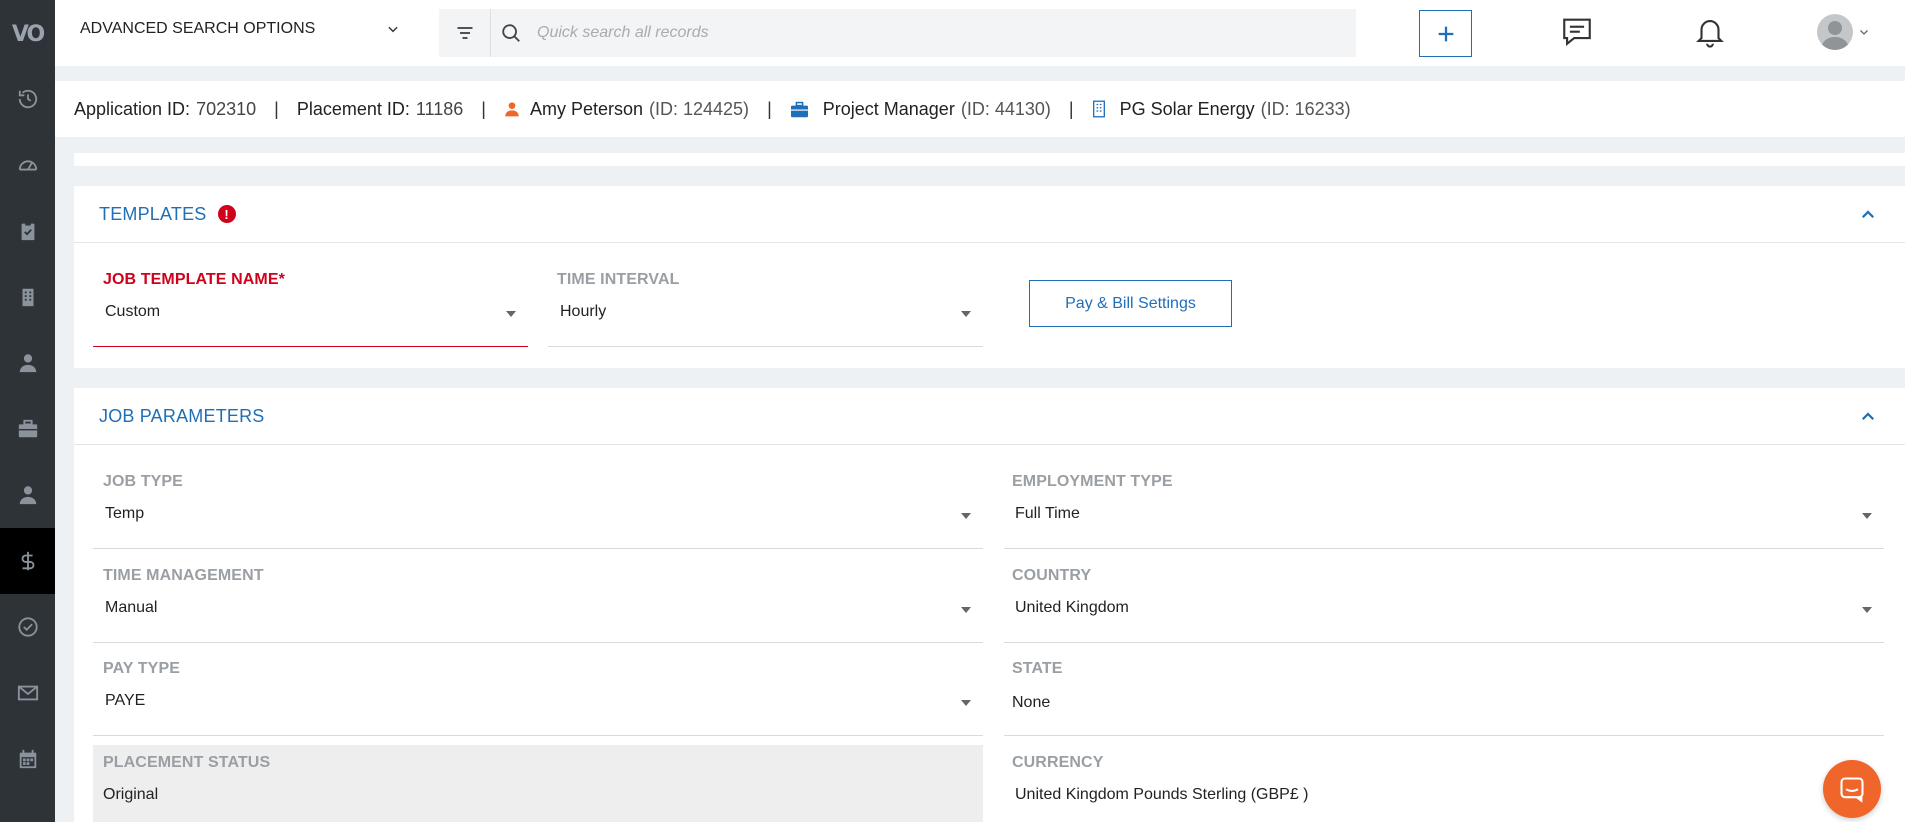 The width and height of the screenshot is (1905, 822). What do you see at coordinates (1058, 762) in the screenshot?
I see `field-label: CURRENCY` at bounding box center [1058, 762].